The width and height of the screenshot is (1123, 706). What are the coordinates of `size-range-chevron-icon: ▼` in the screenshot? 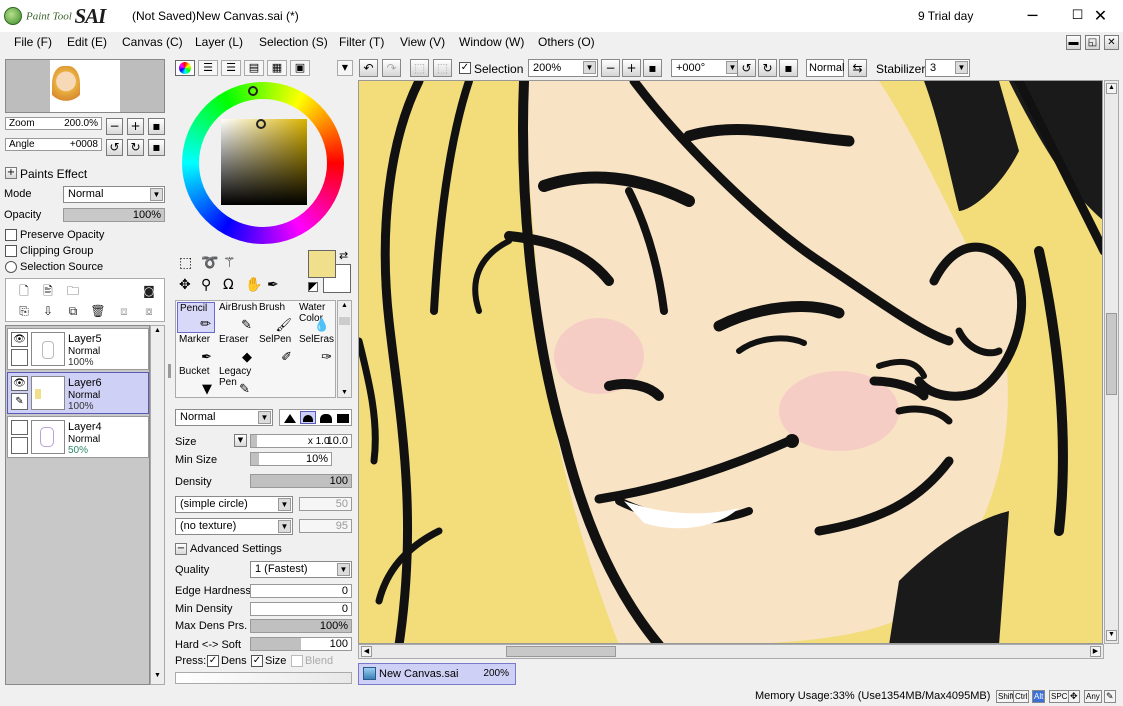 It's located at (240, 440).